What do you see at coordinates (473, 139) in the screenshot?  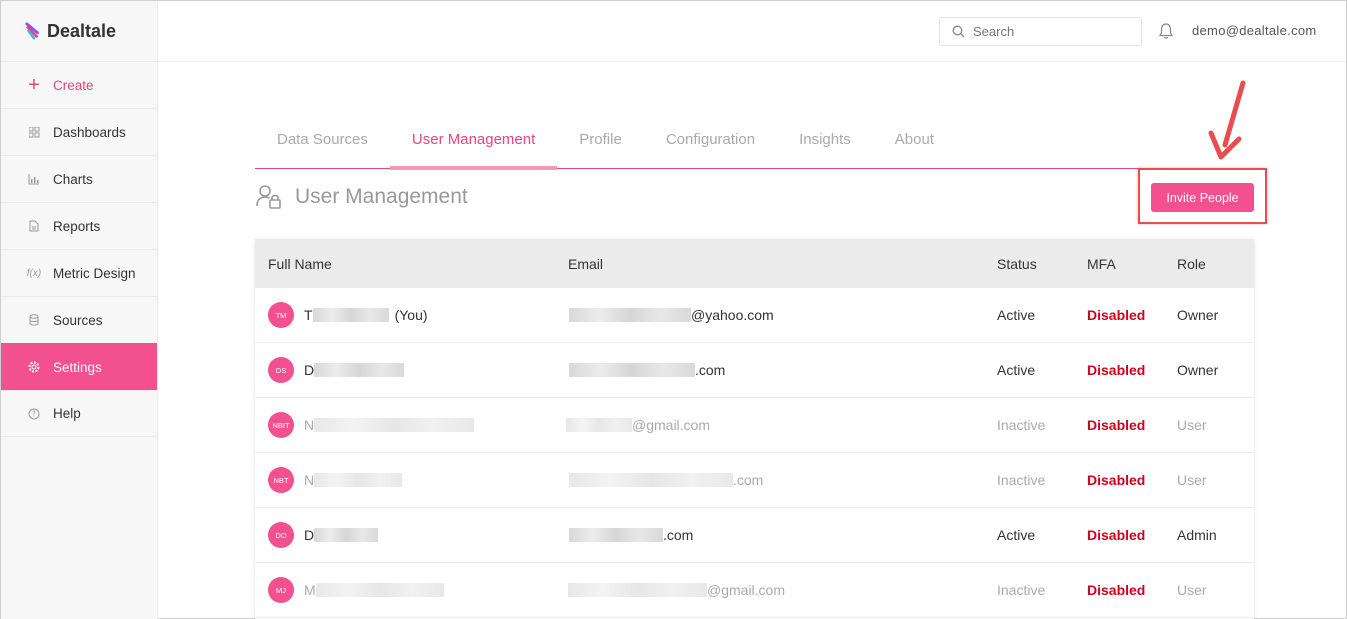 I see `tab-user-management: User Management` at bounding box center [473, 139].